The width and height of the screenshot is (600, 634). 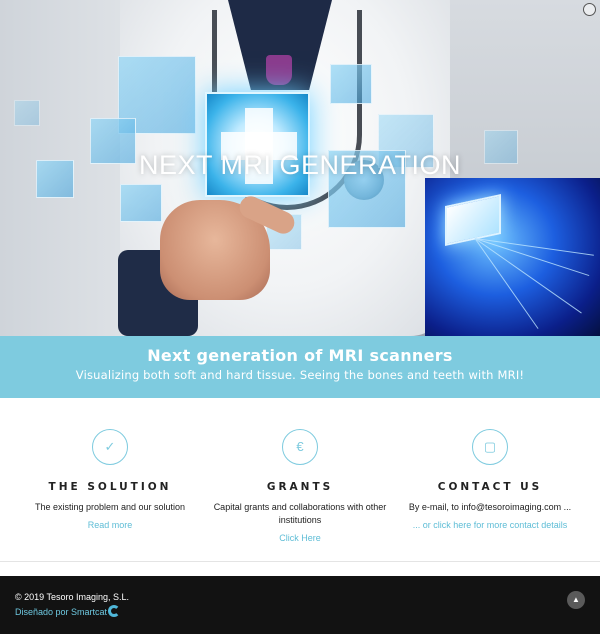 What do you see at coordinates (300, 355) in the screenshot?
I see `banner-title: Next generation of MRI scanners` at bounding box center [300, 355].